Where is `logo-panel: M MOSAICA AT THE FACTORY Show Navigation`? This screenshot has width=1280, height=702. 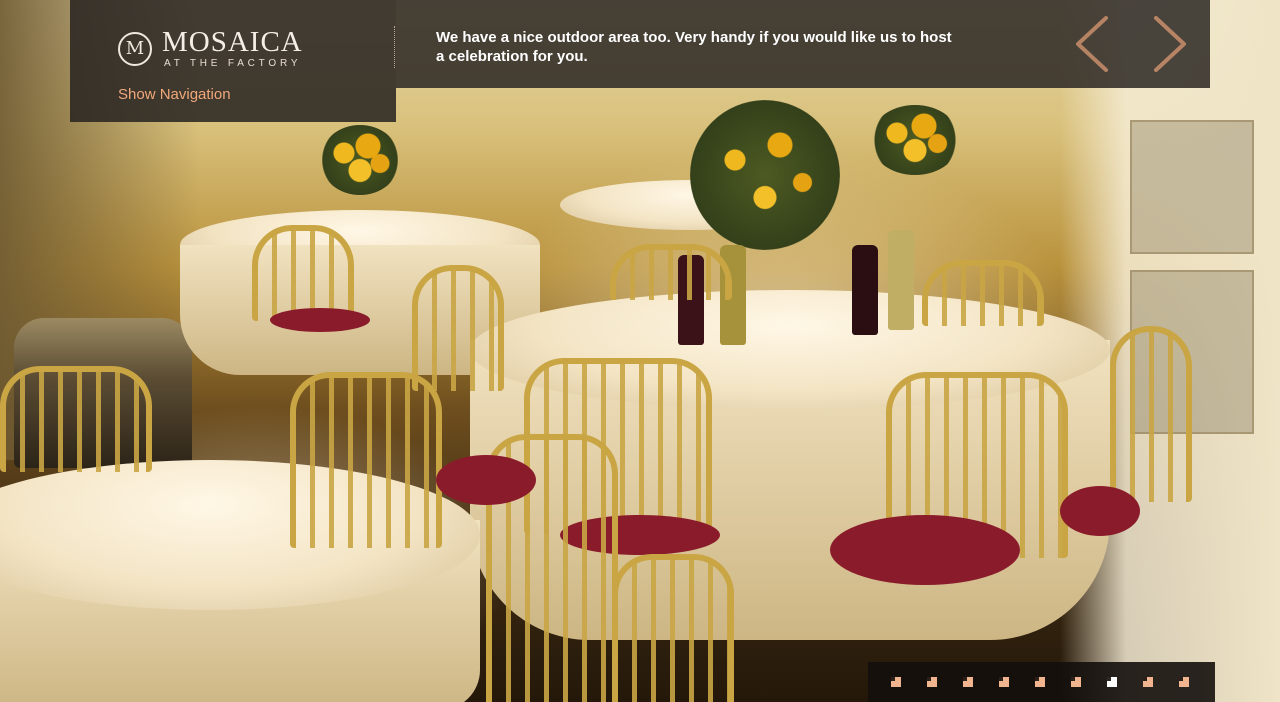 logo-panel: M MOSAICA AT THE FACTORY Show Navigation is located at coordinates (233, 61).